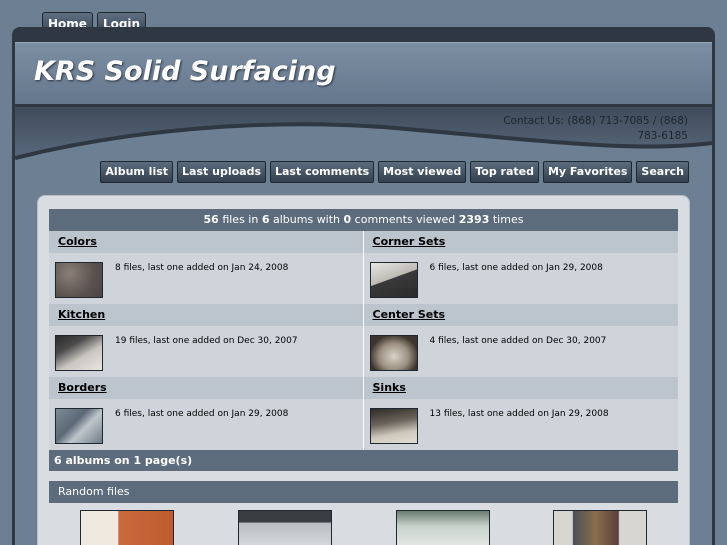  Describe the element at coordinates (389, 387) in the screenshot. I see `album-link-sinks: Sinks` at that location.